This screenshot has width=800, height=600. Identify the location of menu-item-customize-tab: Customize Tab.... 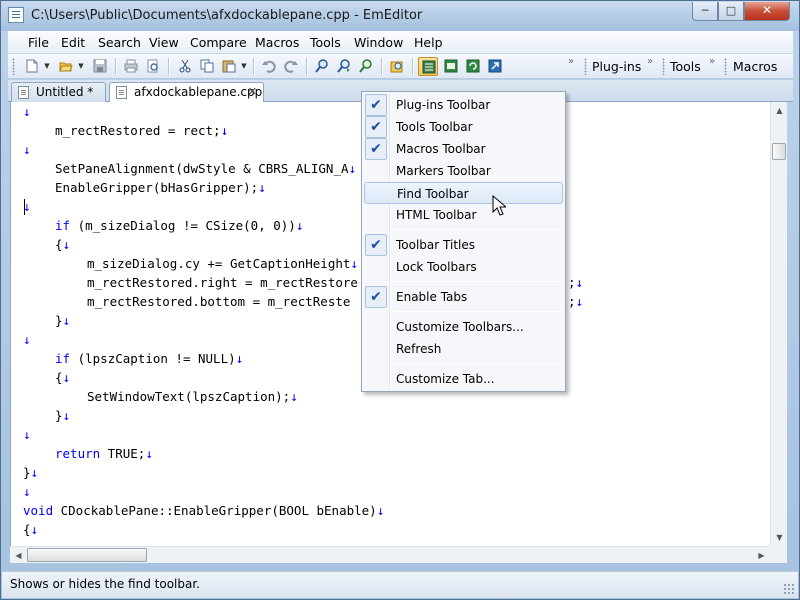
(463, 379).